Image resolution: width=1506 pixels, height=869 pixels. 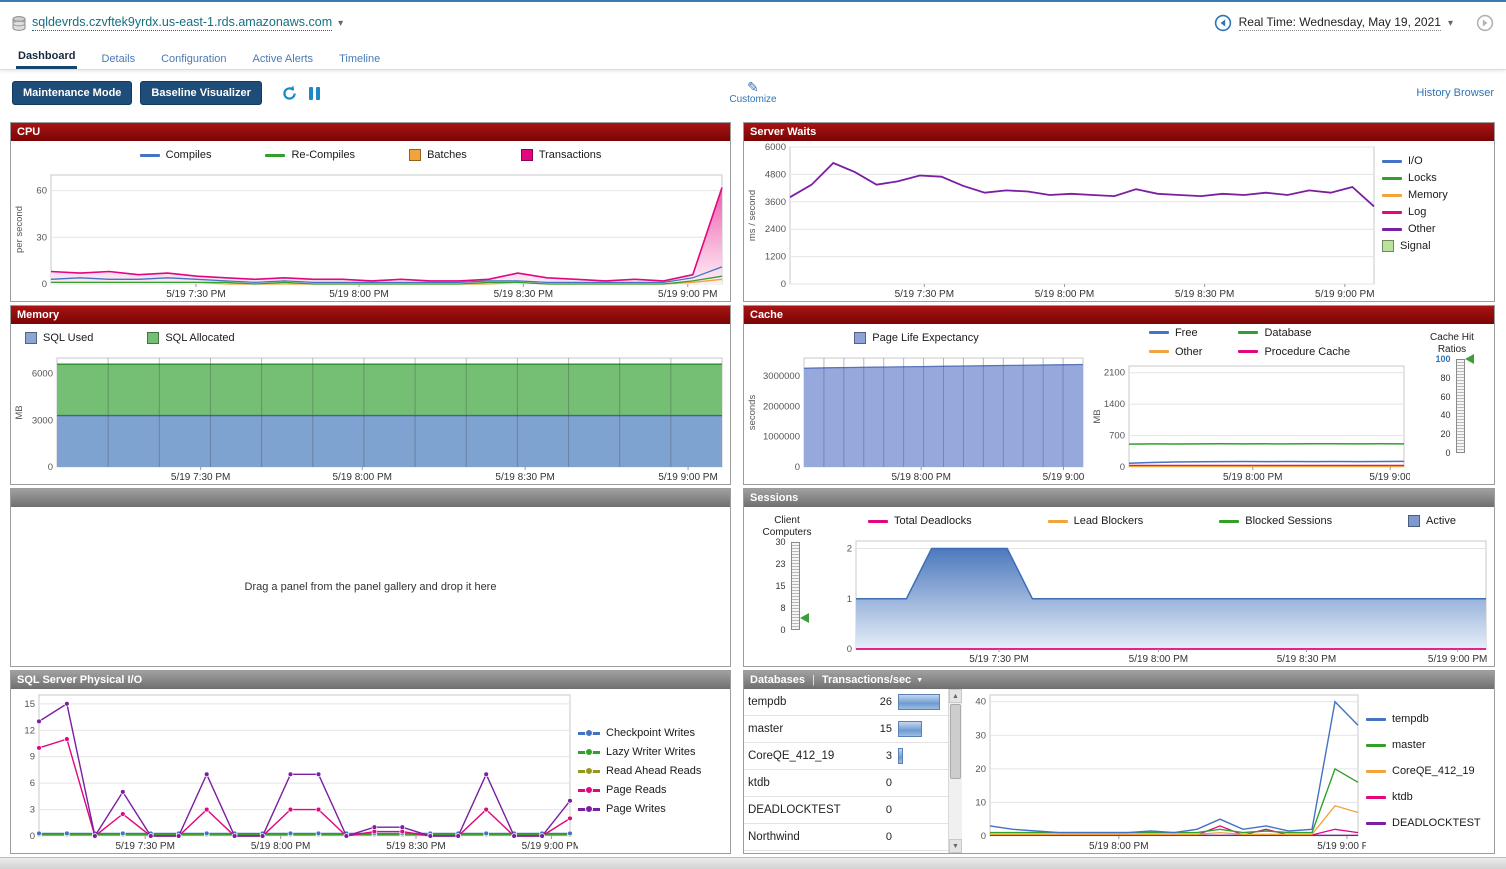 I want to click on tab-active-alerts: Active Alerts, so click(x=283, y=59).